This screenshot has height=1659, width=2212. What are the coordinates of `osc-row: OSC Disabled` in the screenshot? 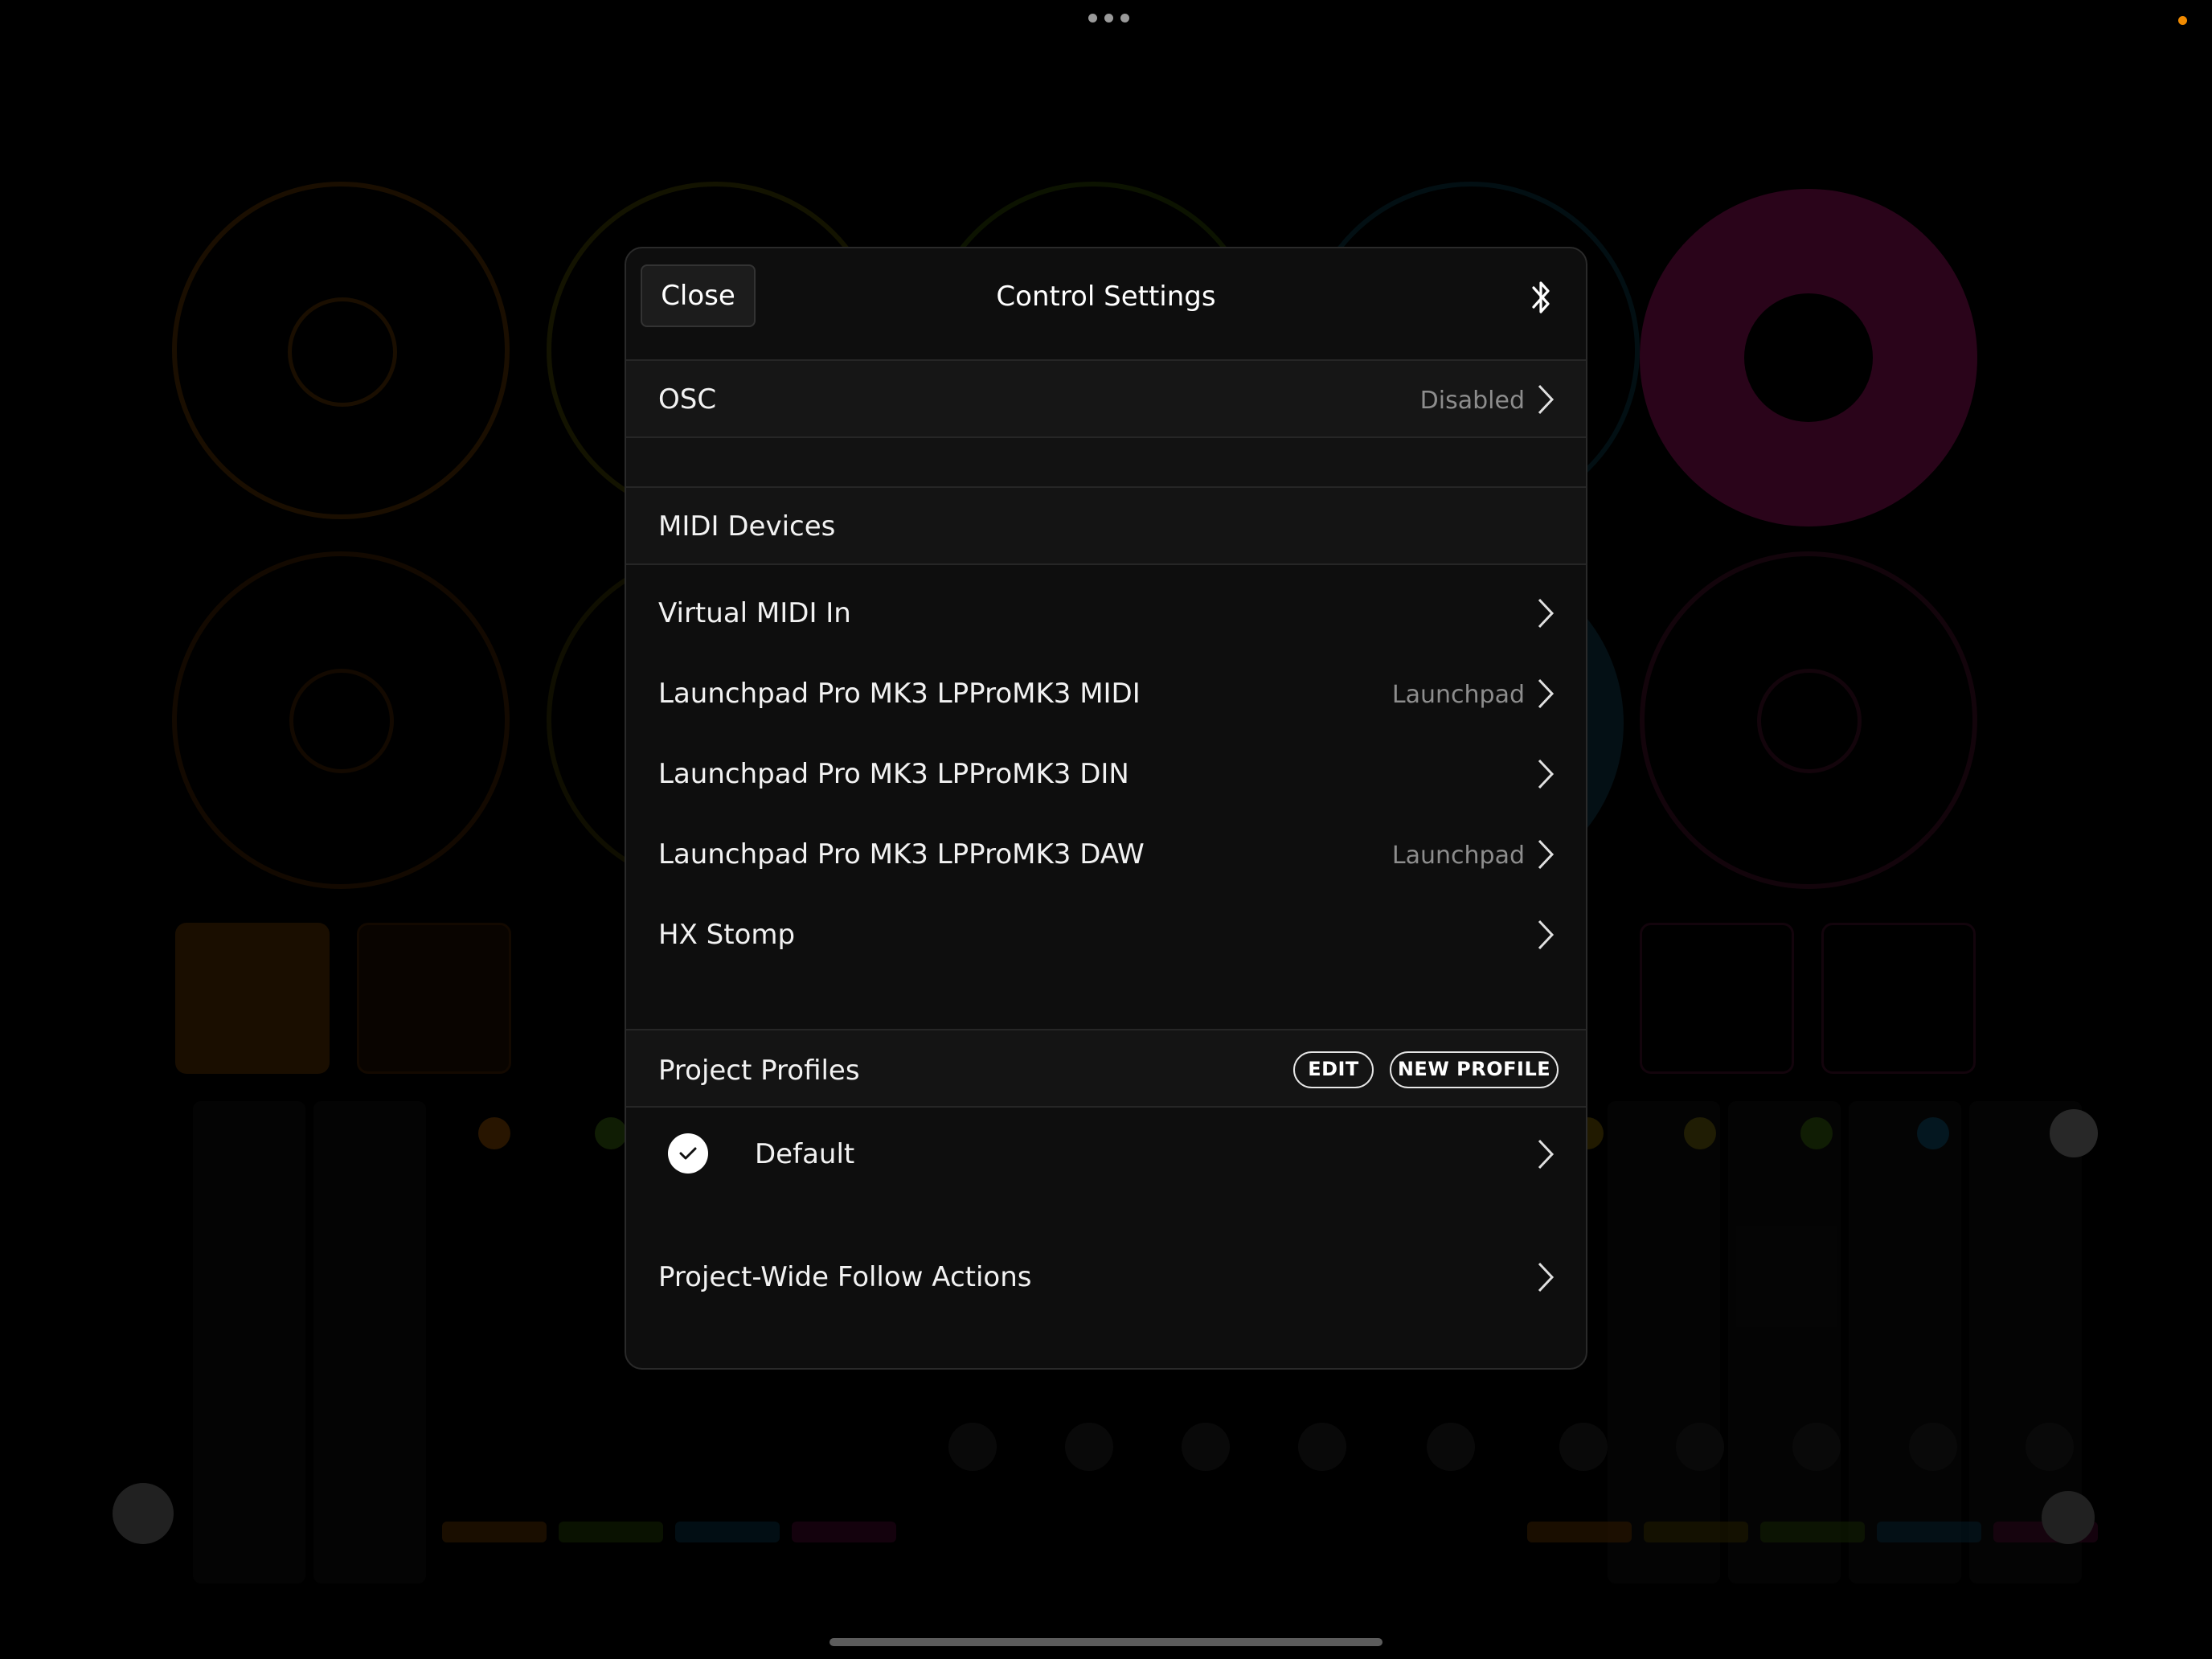 It's located at (1106, 399).